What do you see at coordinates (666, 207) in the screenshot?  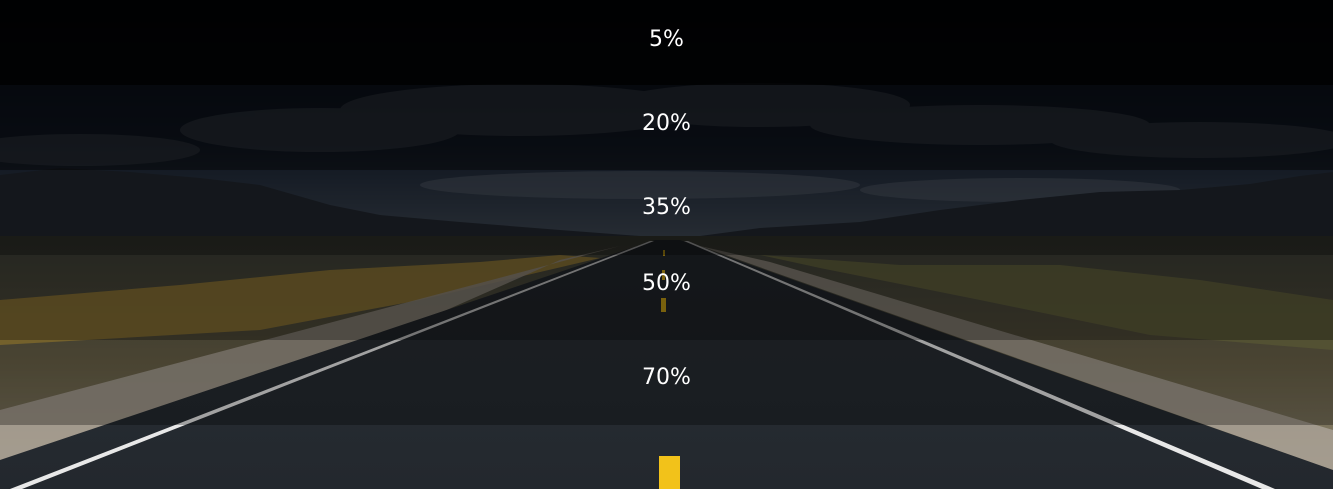 I see `band-label: 35%` at bounding box center [666, 207].